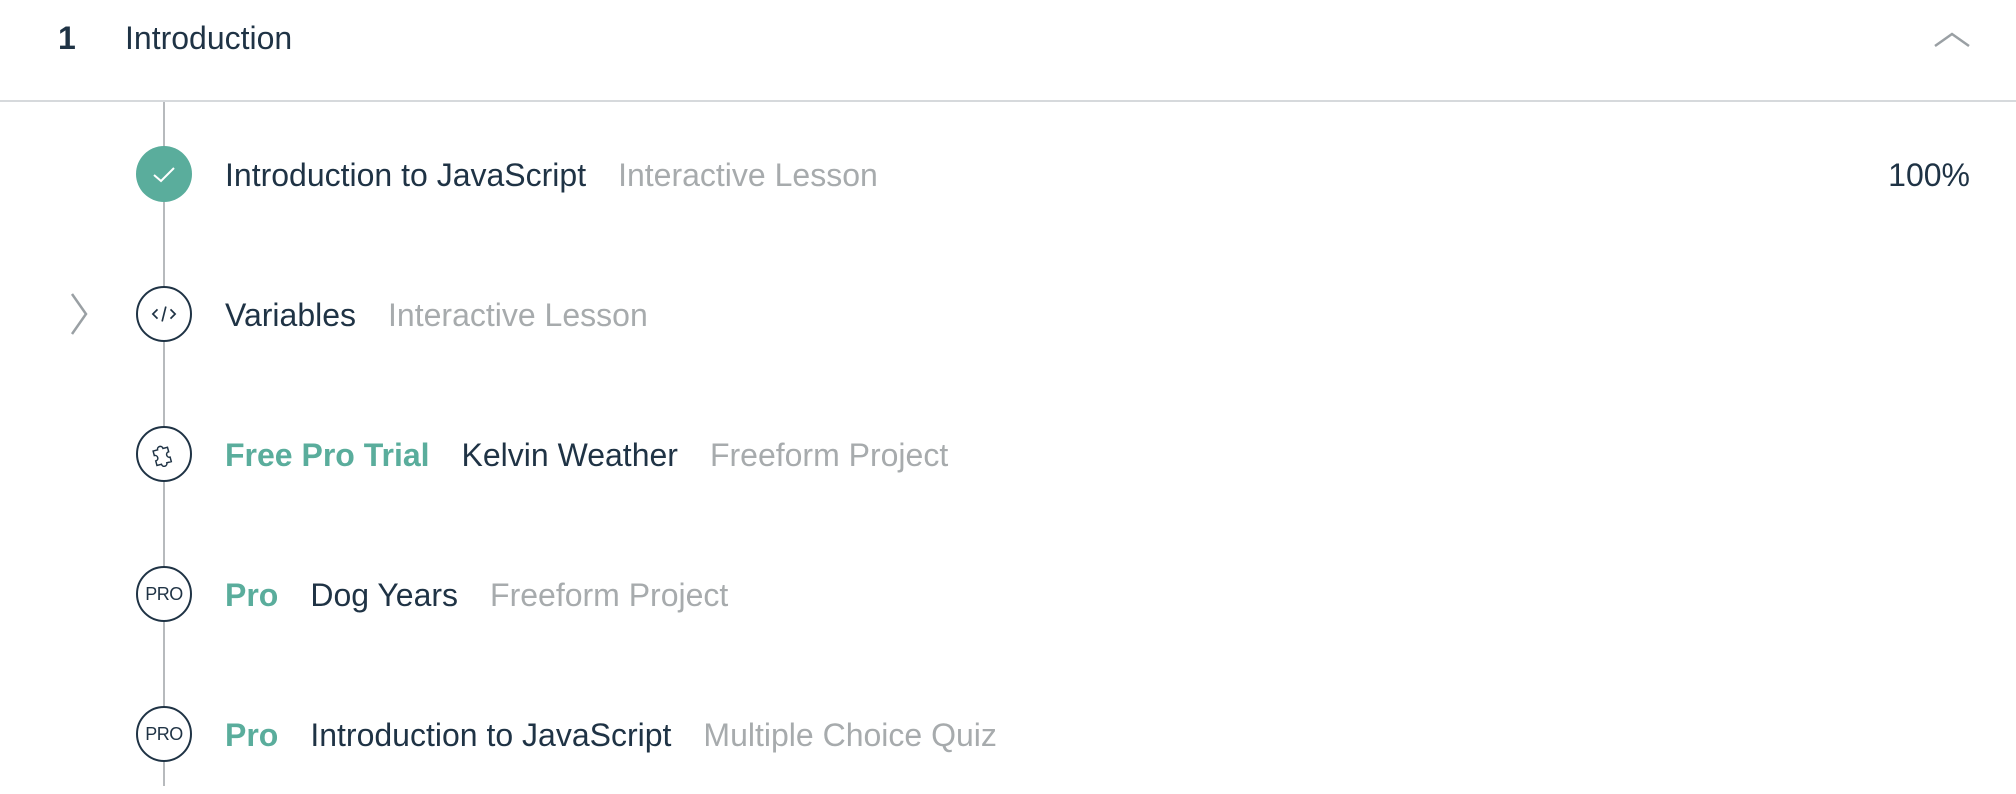 The width and height of the screenshot is (2016, 794). Describe the element at coordinates (291, 315) in the screenshot. I see `lesson-title: Variables` at that location.